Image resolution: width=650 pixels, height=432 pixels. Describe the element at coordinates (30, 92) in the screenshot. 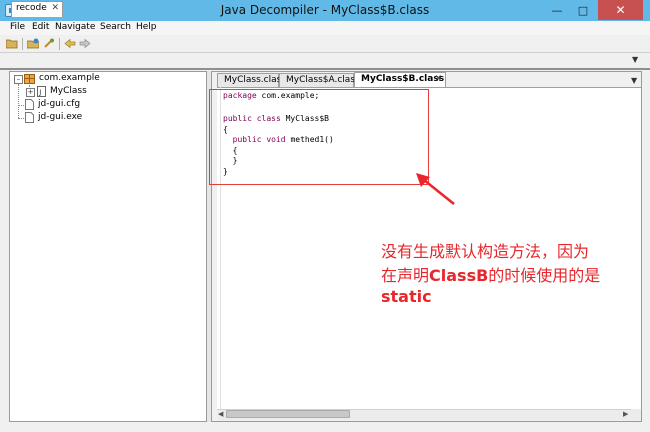

I see `expand-icon: +` at that location.